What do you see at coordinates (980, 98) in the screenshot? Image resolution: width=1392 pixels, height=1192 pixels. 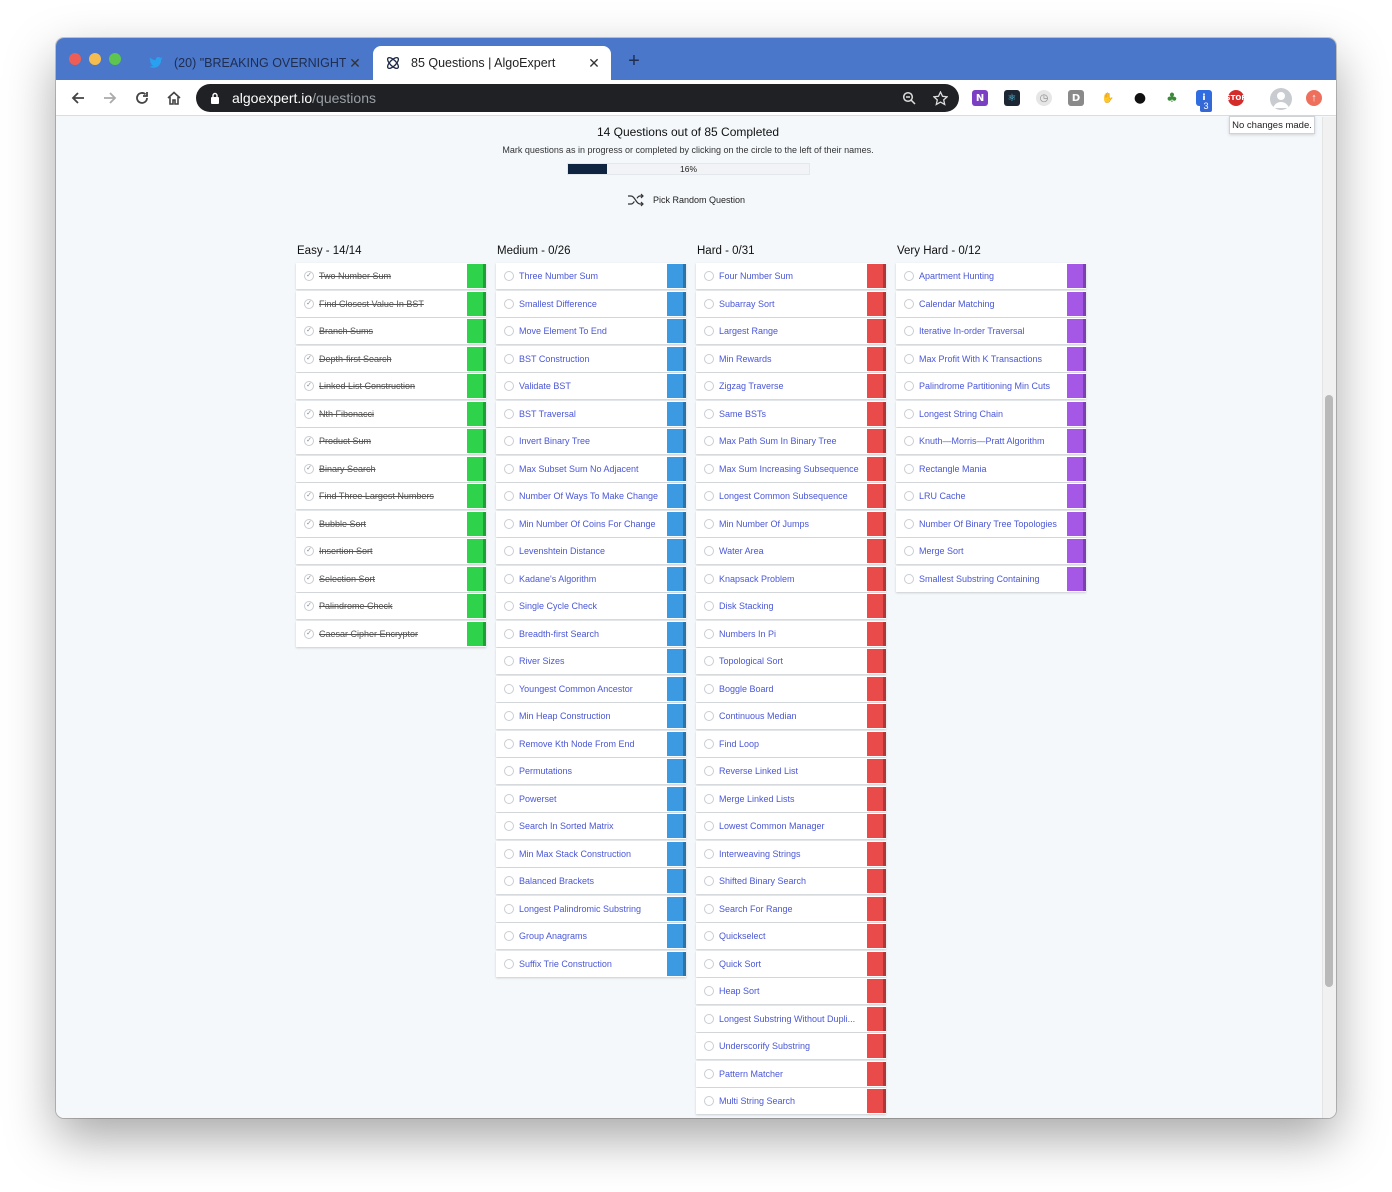 I see `onenote-extension-icon: N` at bounding box center [980, 98].